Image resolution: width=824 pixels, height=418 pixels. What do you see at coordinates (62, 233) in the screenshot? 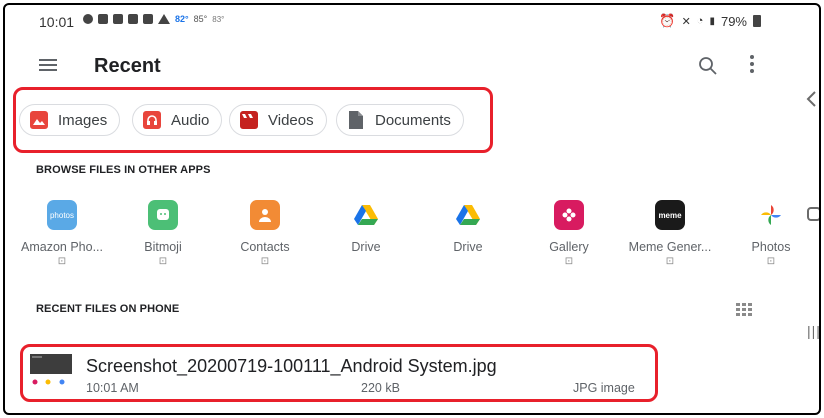
I see `app-amazon-photos: photos Amazon Pho... ⊡` at bounding box center [62, 233].